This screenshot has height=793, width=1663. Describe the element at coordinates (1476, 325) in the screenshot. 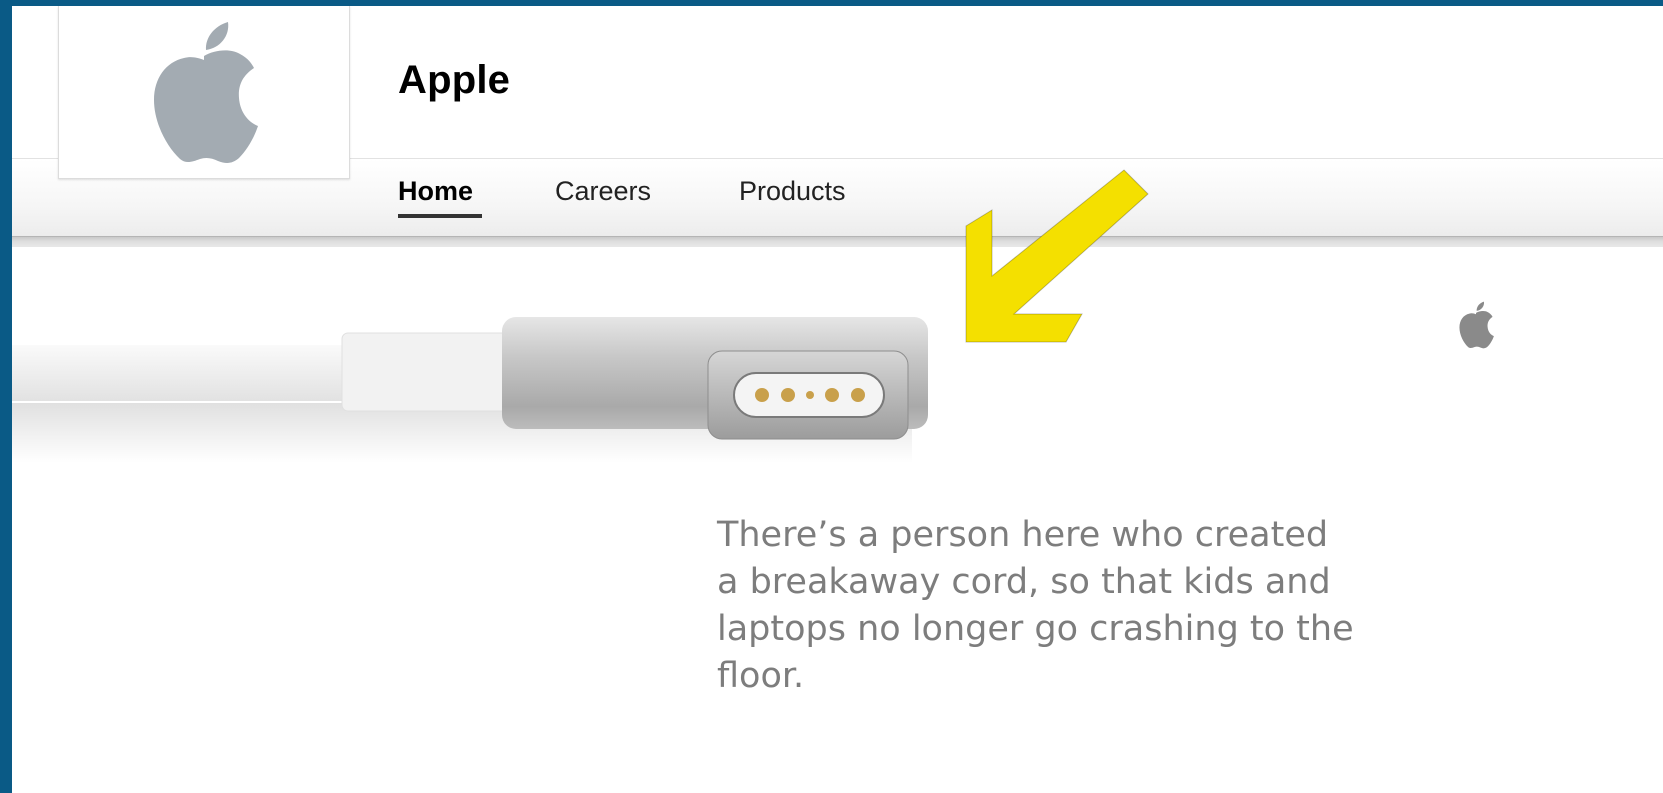

I see `apple-logo-small-icon` at that location.